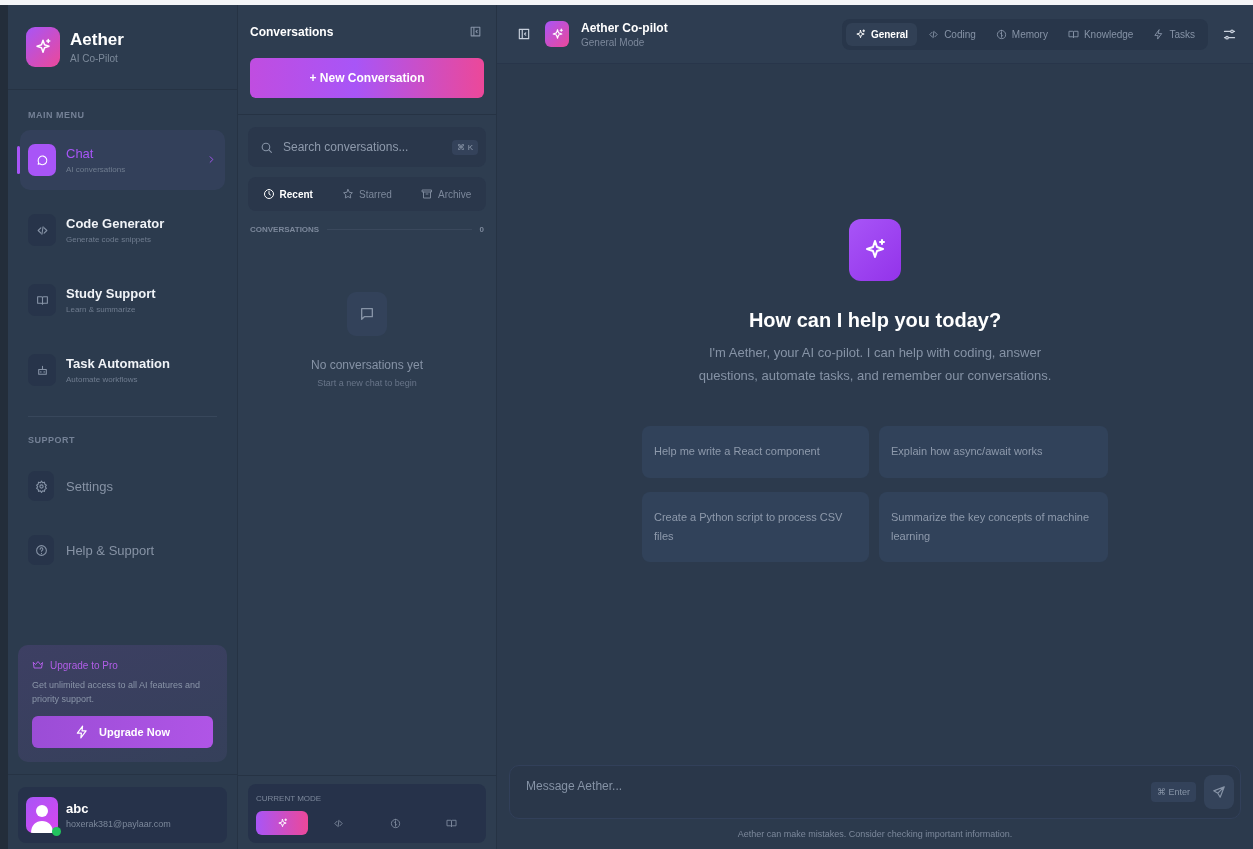  I want to click on mode-tab: General, so click(881, 34).